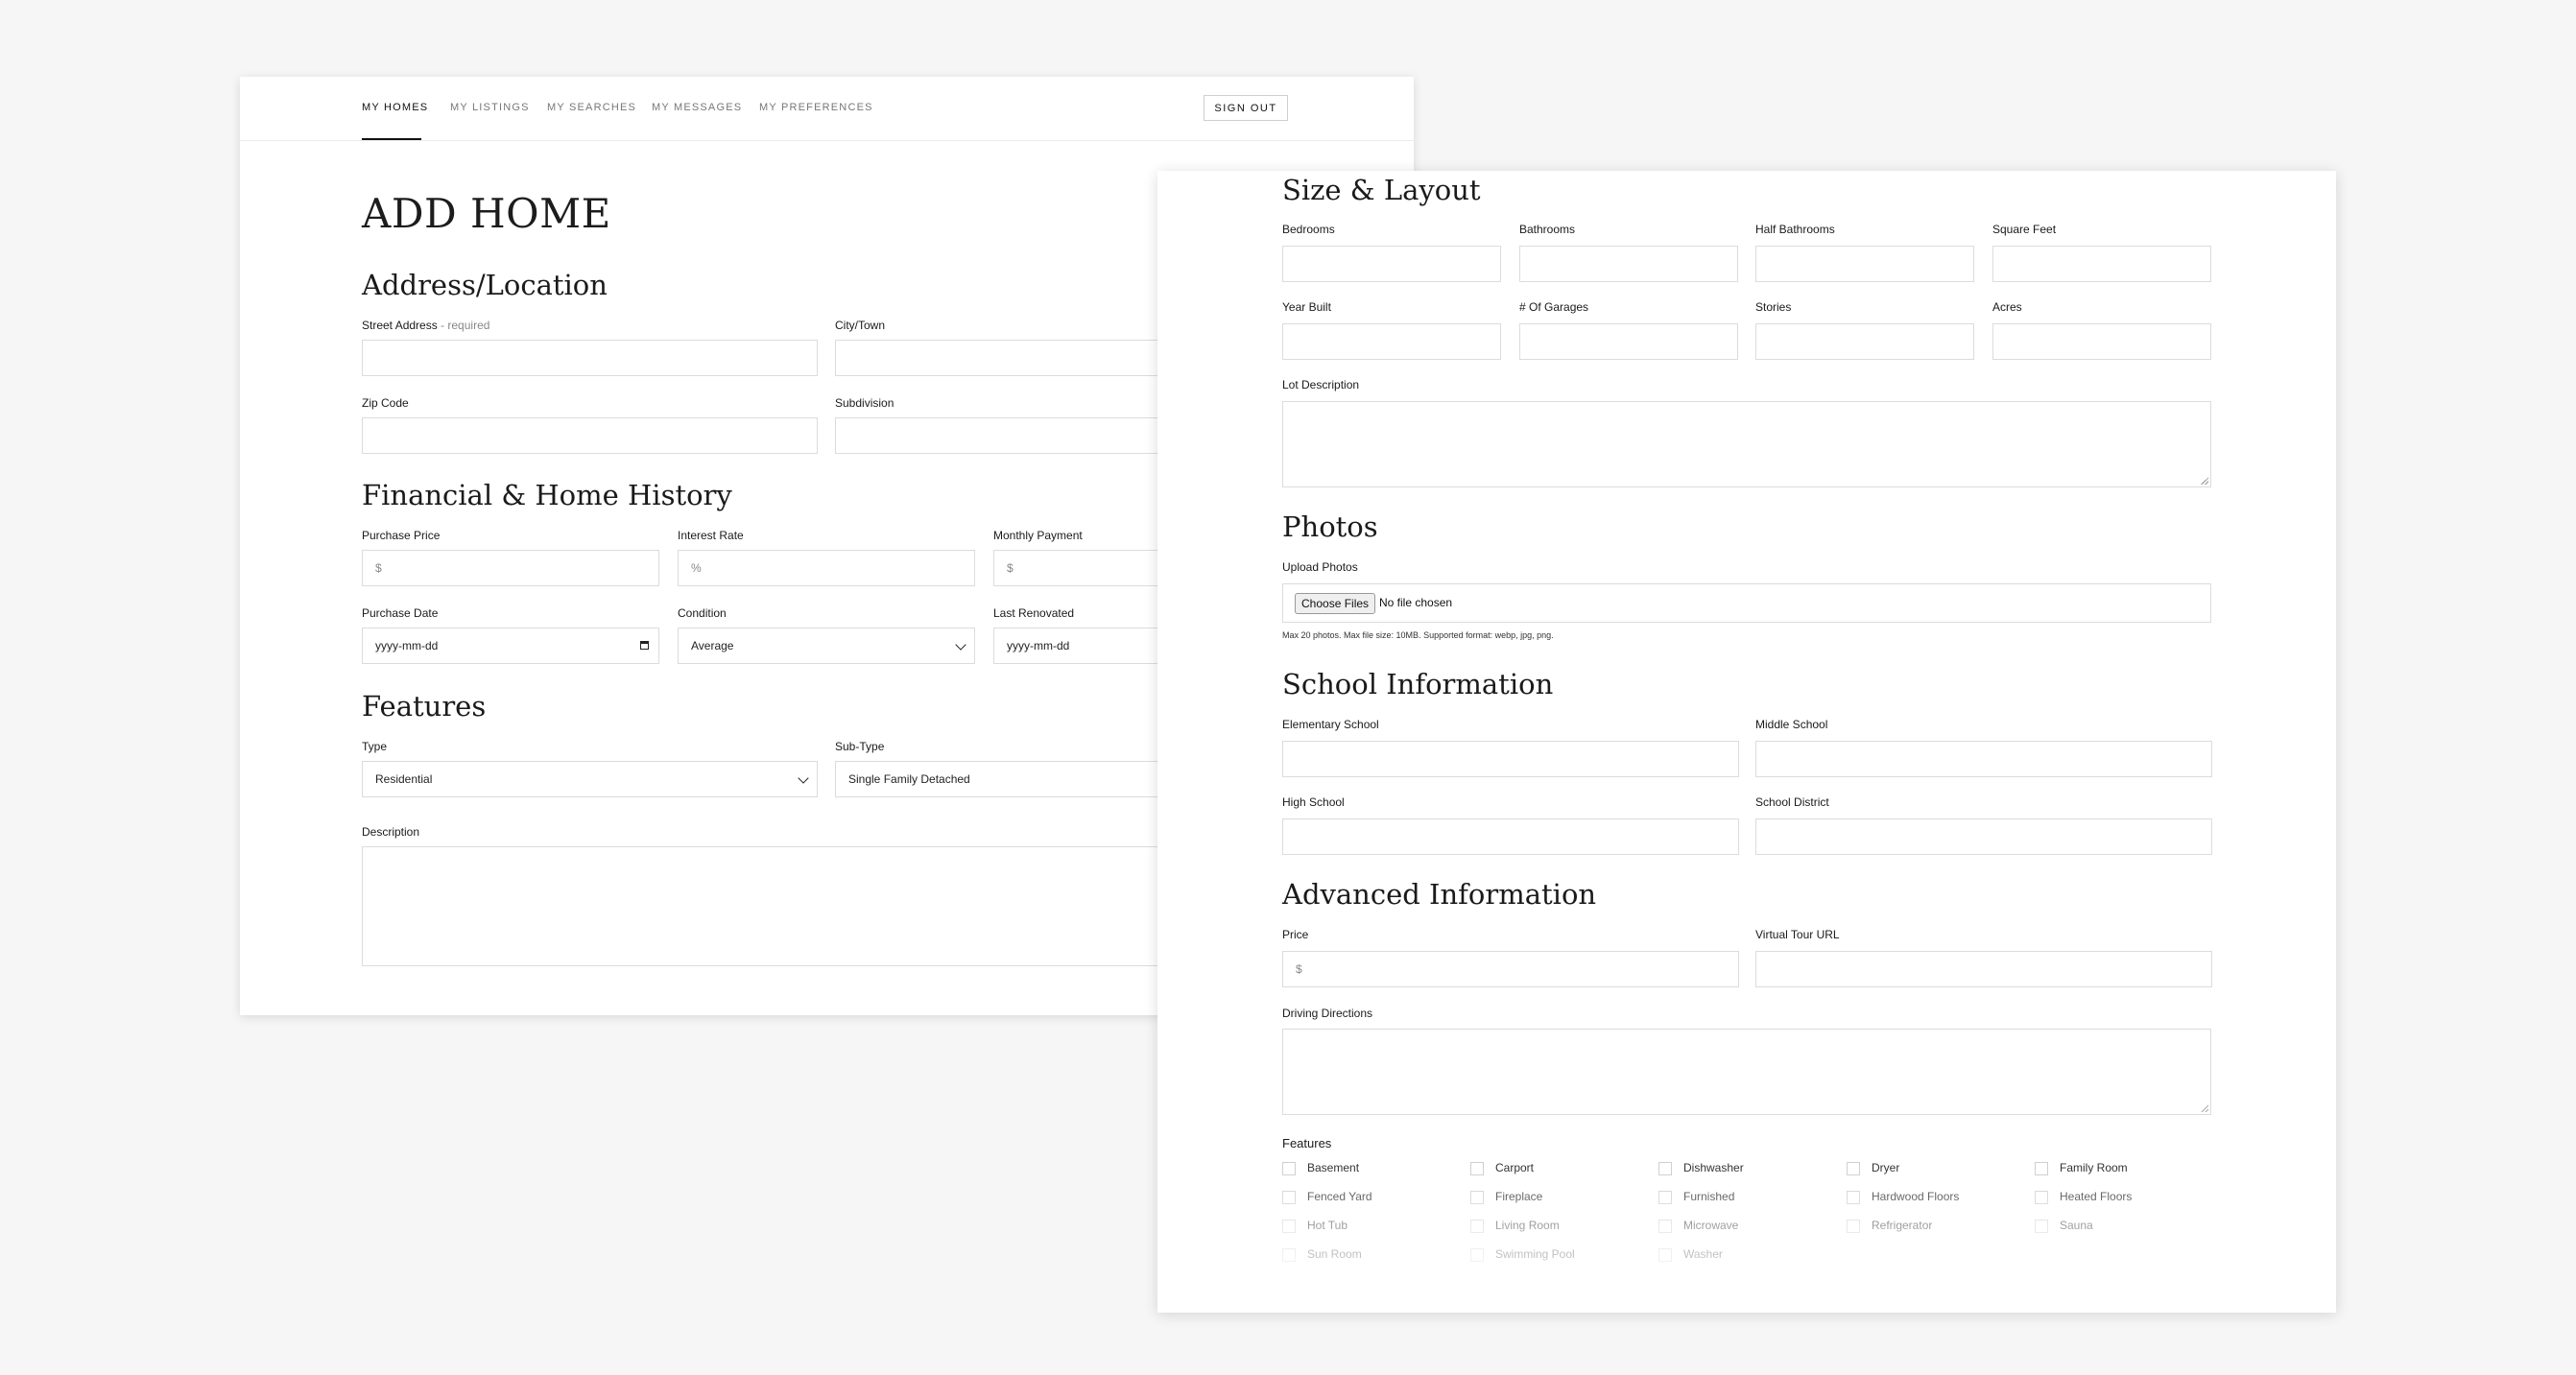  What do you see at coordinates (1773, 307) in the screenshot?
I see `stories-label: Stories` at bounding box center [1773, 307].